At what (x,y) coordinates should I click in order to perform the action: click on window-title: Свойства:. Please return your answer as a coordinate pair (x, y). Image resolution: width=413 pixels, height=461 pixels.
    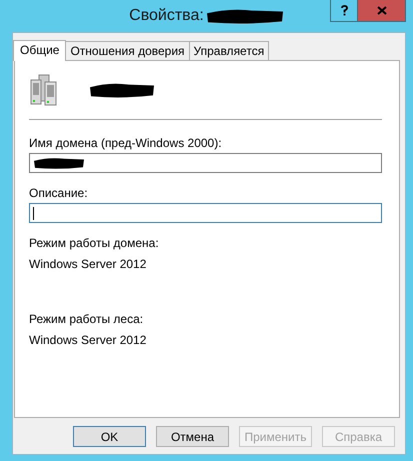
    Looking at the image, I should click on (166, 16).